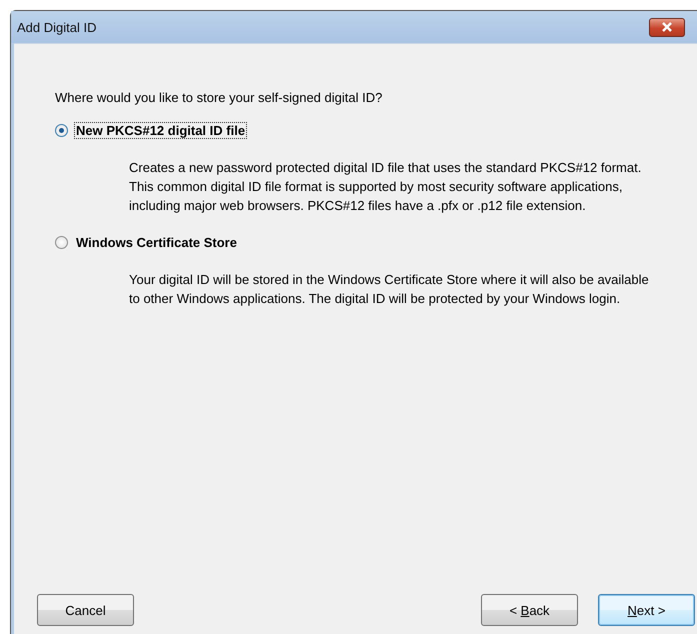  Describe the element at coordinates (646, 610) in the screenshot. I see `dialog-button: Next >` at that location.